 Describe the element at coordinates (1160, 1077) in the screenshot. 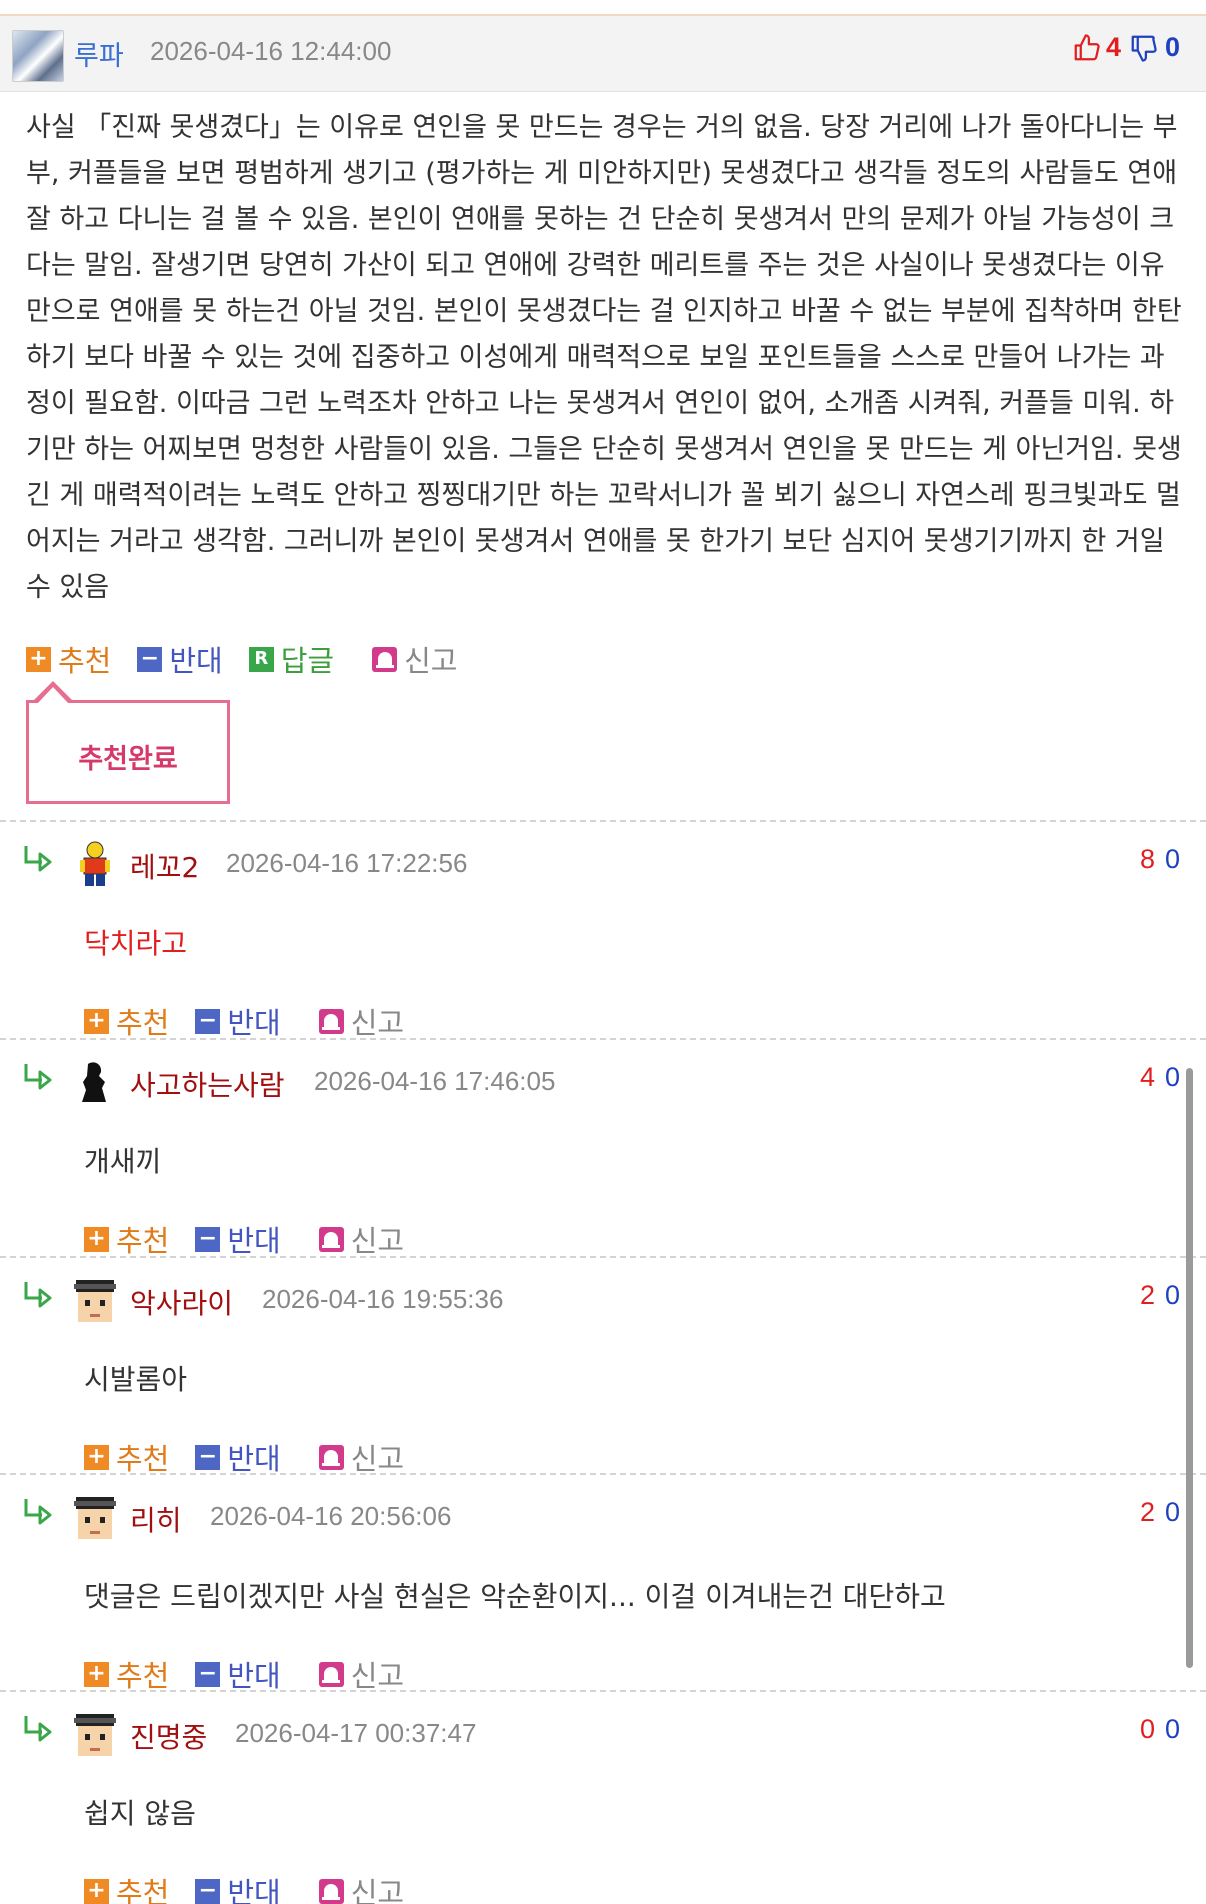

I see `comment-votes: 40` at that location.